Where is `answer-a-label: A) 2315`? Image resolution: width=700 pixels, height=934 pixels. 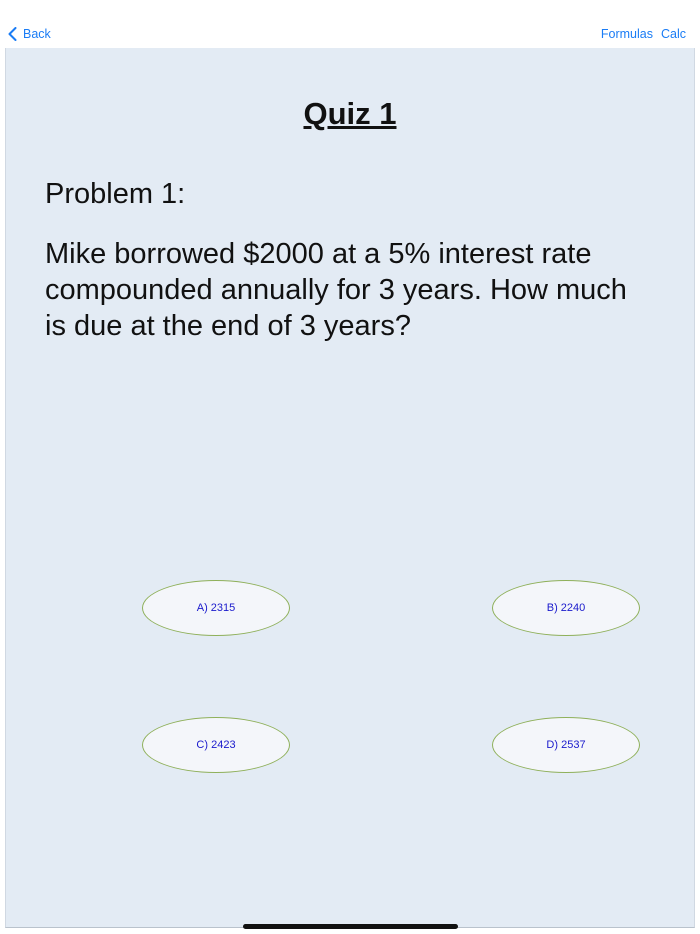
answer-a-label: A) 2315 is located at coordinates (216, 608).